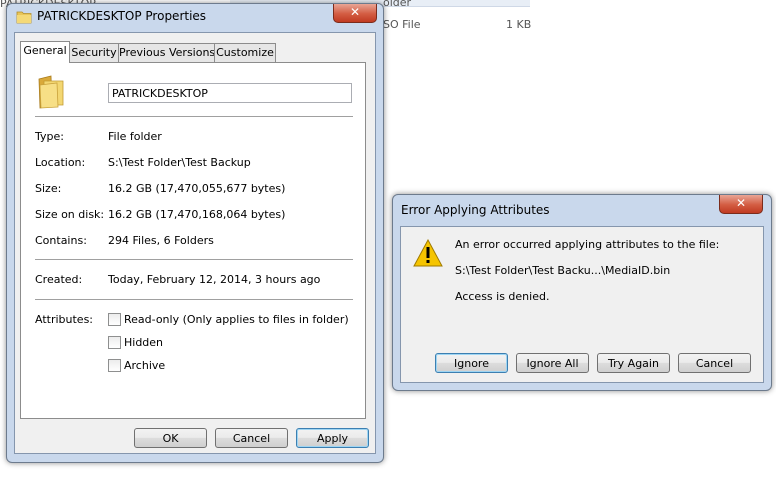 The height and width of the screenshot is (485, 776). What do you see at coordinates (45, 52) in the screenshot?
I see `tab-general: General` at bounding box center [45, 52].